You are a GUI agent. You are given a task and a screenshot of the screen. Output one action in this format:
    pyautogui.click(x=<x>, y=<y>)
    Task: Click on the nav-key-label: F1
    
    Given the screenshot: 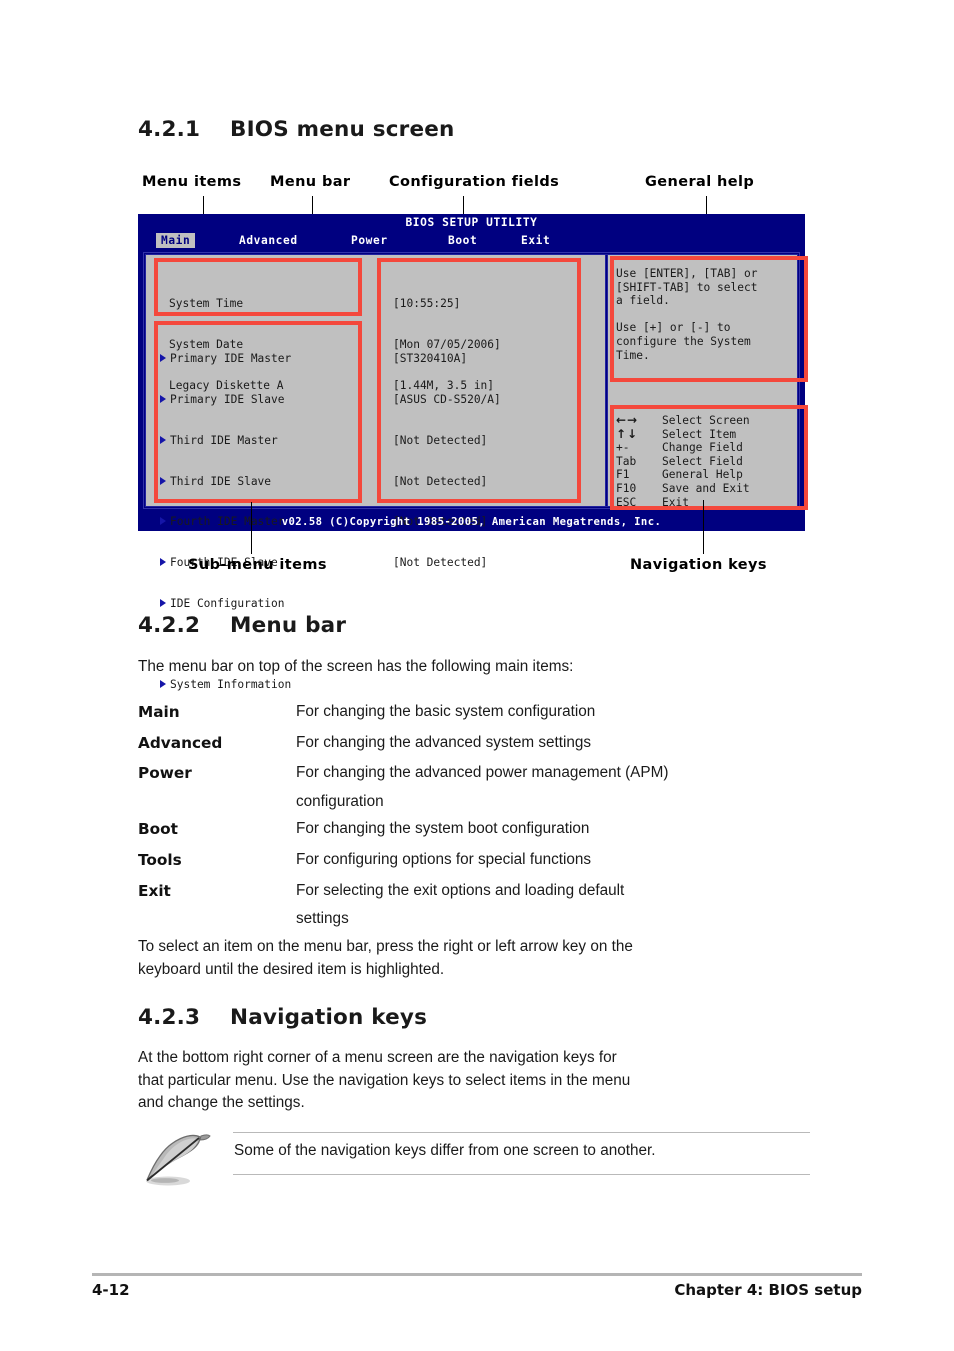 What is the action you would take?
    pyautogui.click(x=623, y=475)
    